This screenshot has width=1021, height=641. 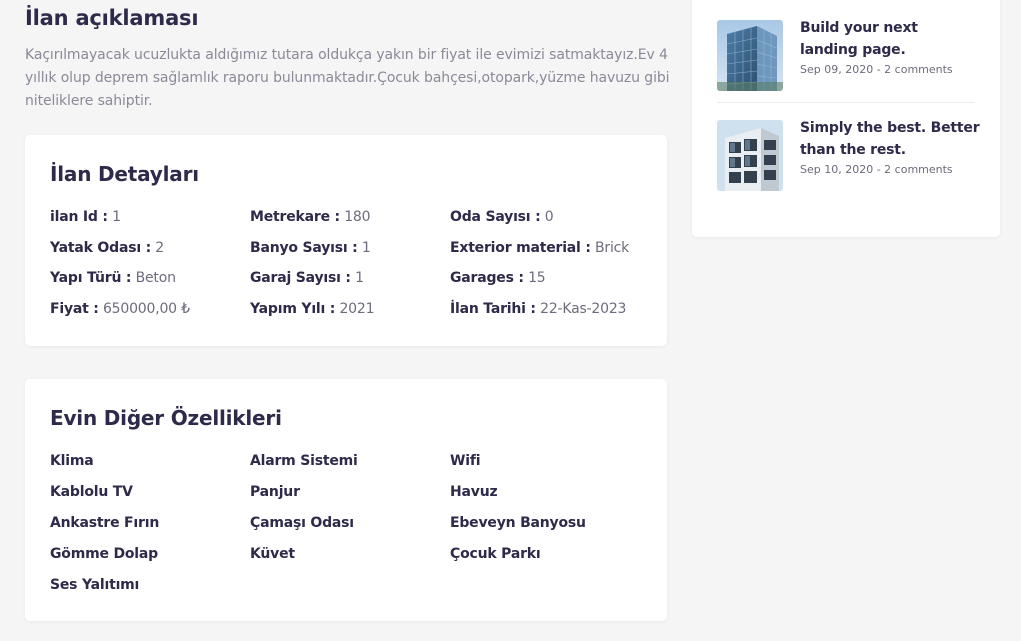 What do you see at coordinates (112, 18) in the screenshot?
I see `description-title: İlan açıklaması` at bounding box center [112, 18].